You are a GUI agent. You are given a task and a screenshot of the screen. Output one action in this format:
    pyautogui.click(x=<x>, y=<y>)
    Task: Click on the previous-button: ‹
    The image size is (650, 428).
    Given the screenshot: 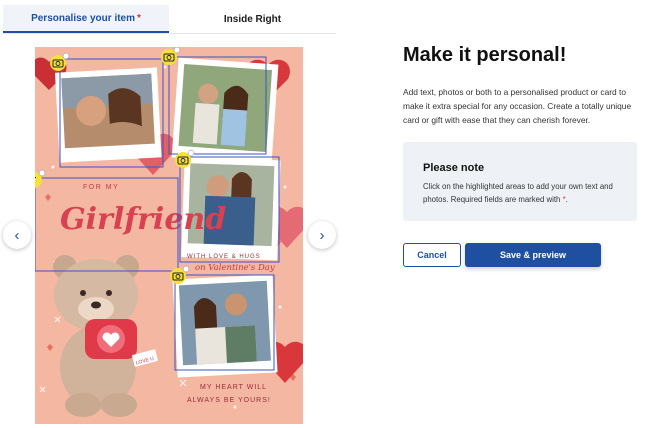 What is the action you would take?
    pyautogui.click(x=17, y=235)
    